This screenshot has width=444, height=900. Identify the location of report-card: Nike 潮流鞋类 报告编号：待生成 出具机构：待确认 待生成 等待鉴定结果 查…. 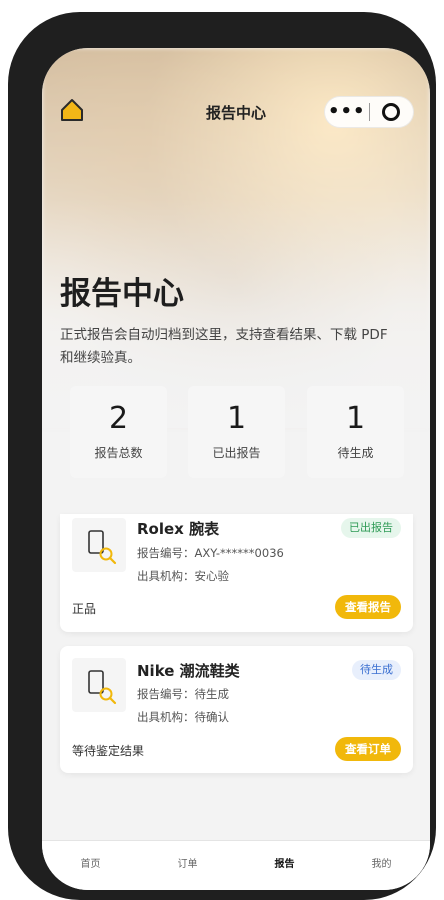
(236, 709).